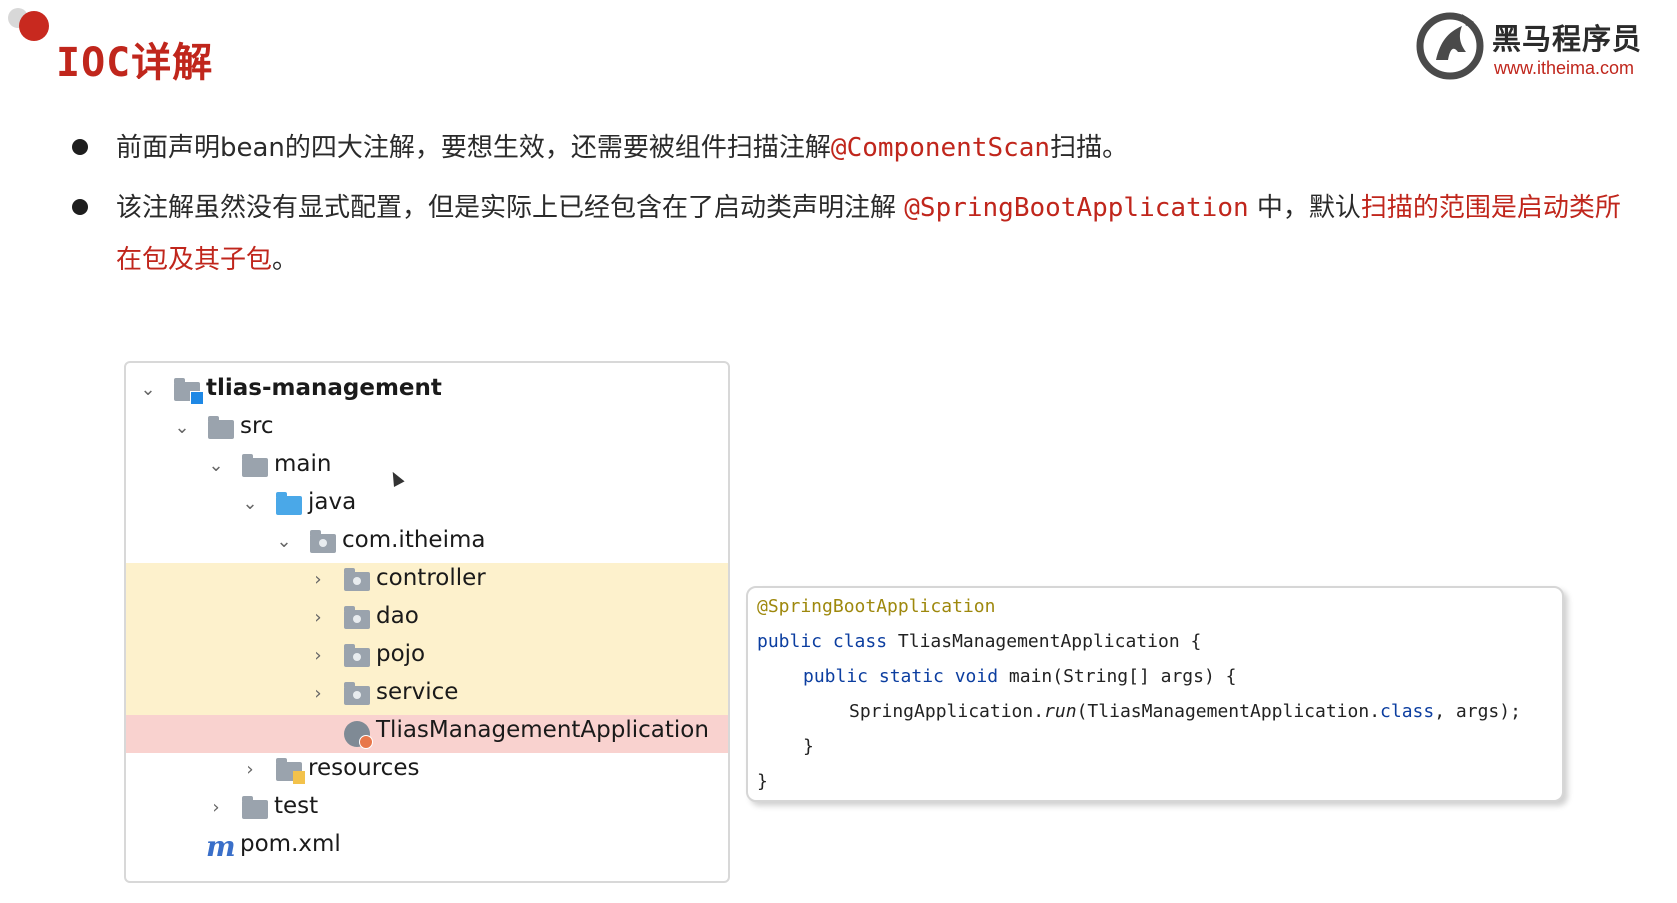 This screenshot has width=1677, height=903. I want to click on brand-logo: 黑马程序员 www.itheima.com, so click(1536, 44).